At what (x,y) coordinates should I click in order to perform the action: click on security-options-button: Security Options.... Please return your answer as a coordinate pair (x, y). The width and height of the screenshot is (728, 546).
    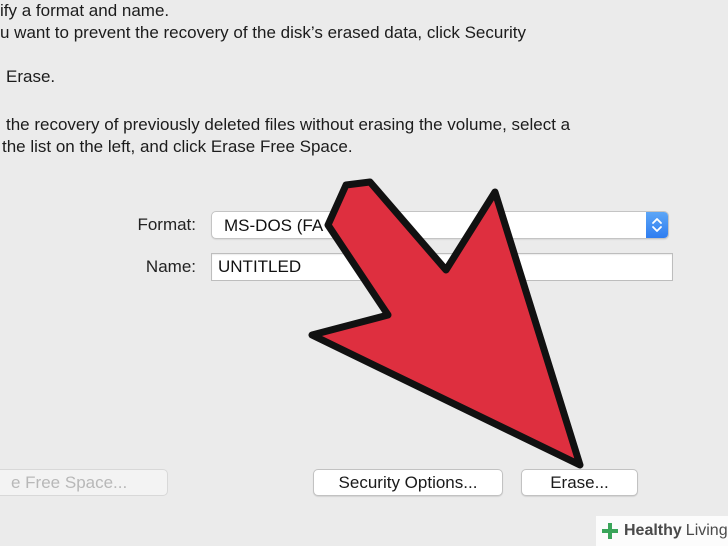
    Looking at the image, I should click on (408, 482).